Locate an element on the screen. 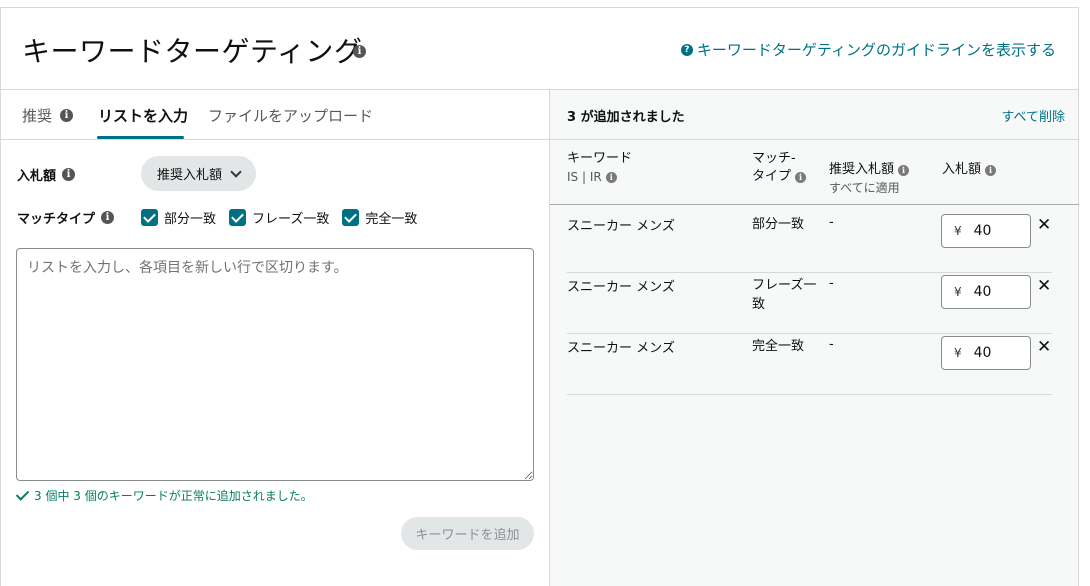  column-bid: 入札額 i is located at coordinates (969, 170).